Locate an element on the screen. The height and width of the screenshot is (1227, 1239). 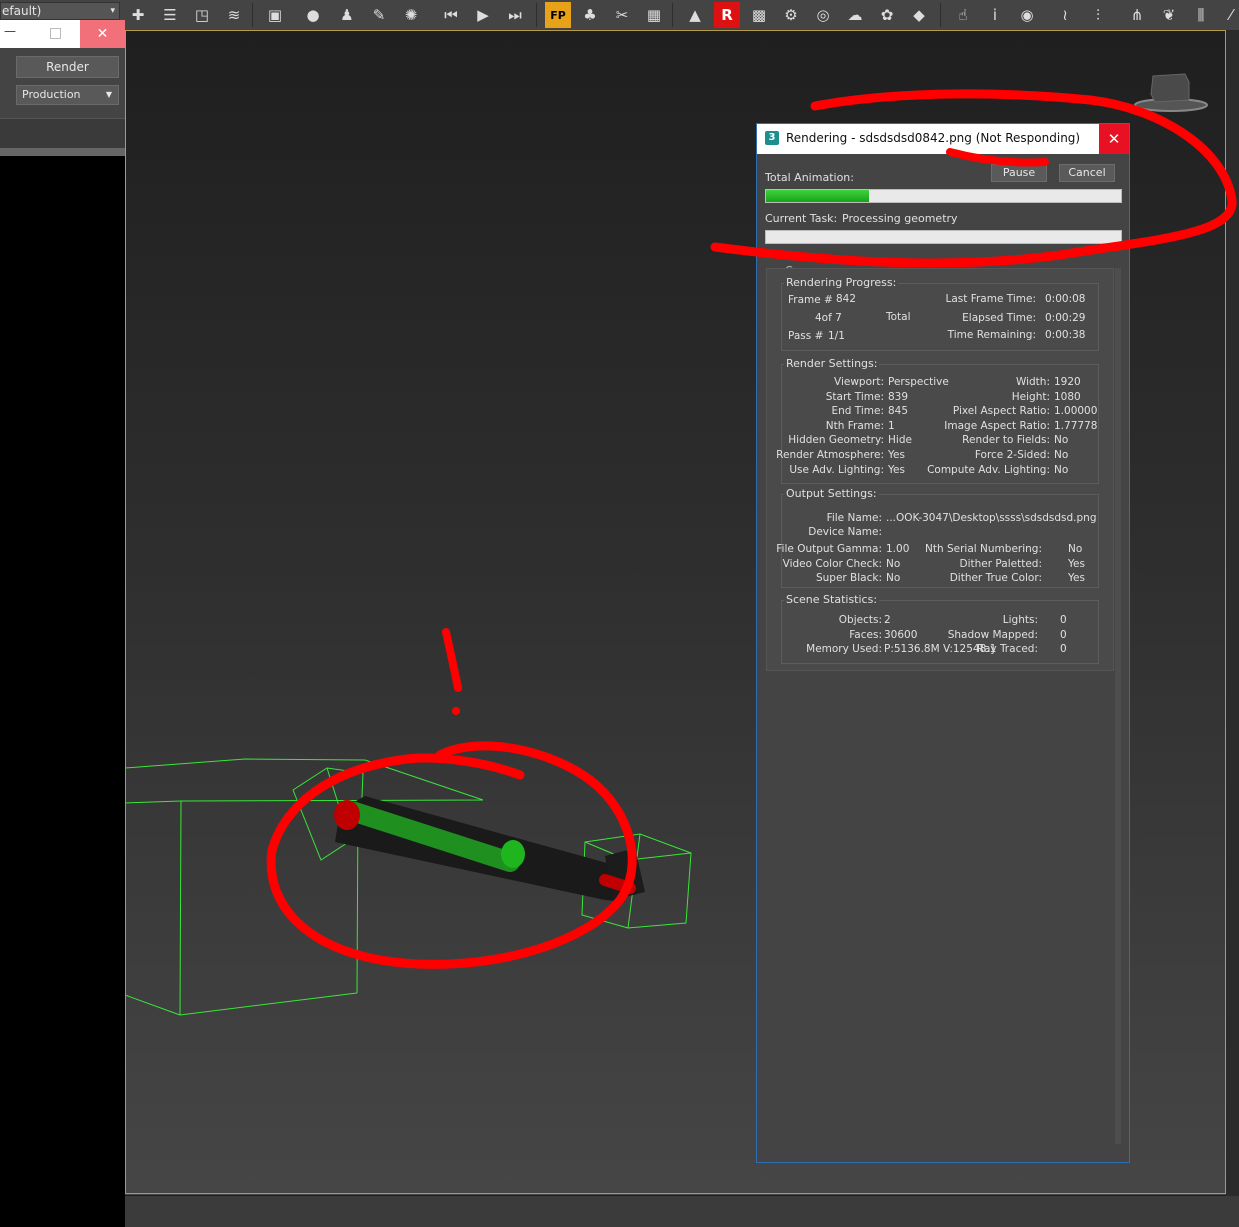
globe-icon: ◎ is located at coordinates (823, 15).